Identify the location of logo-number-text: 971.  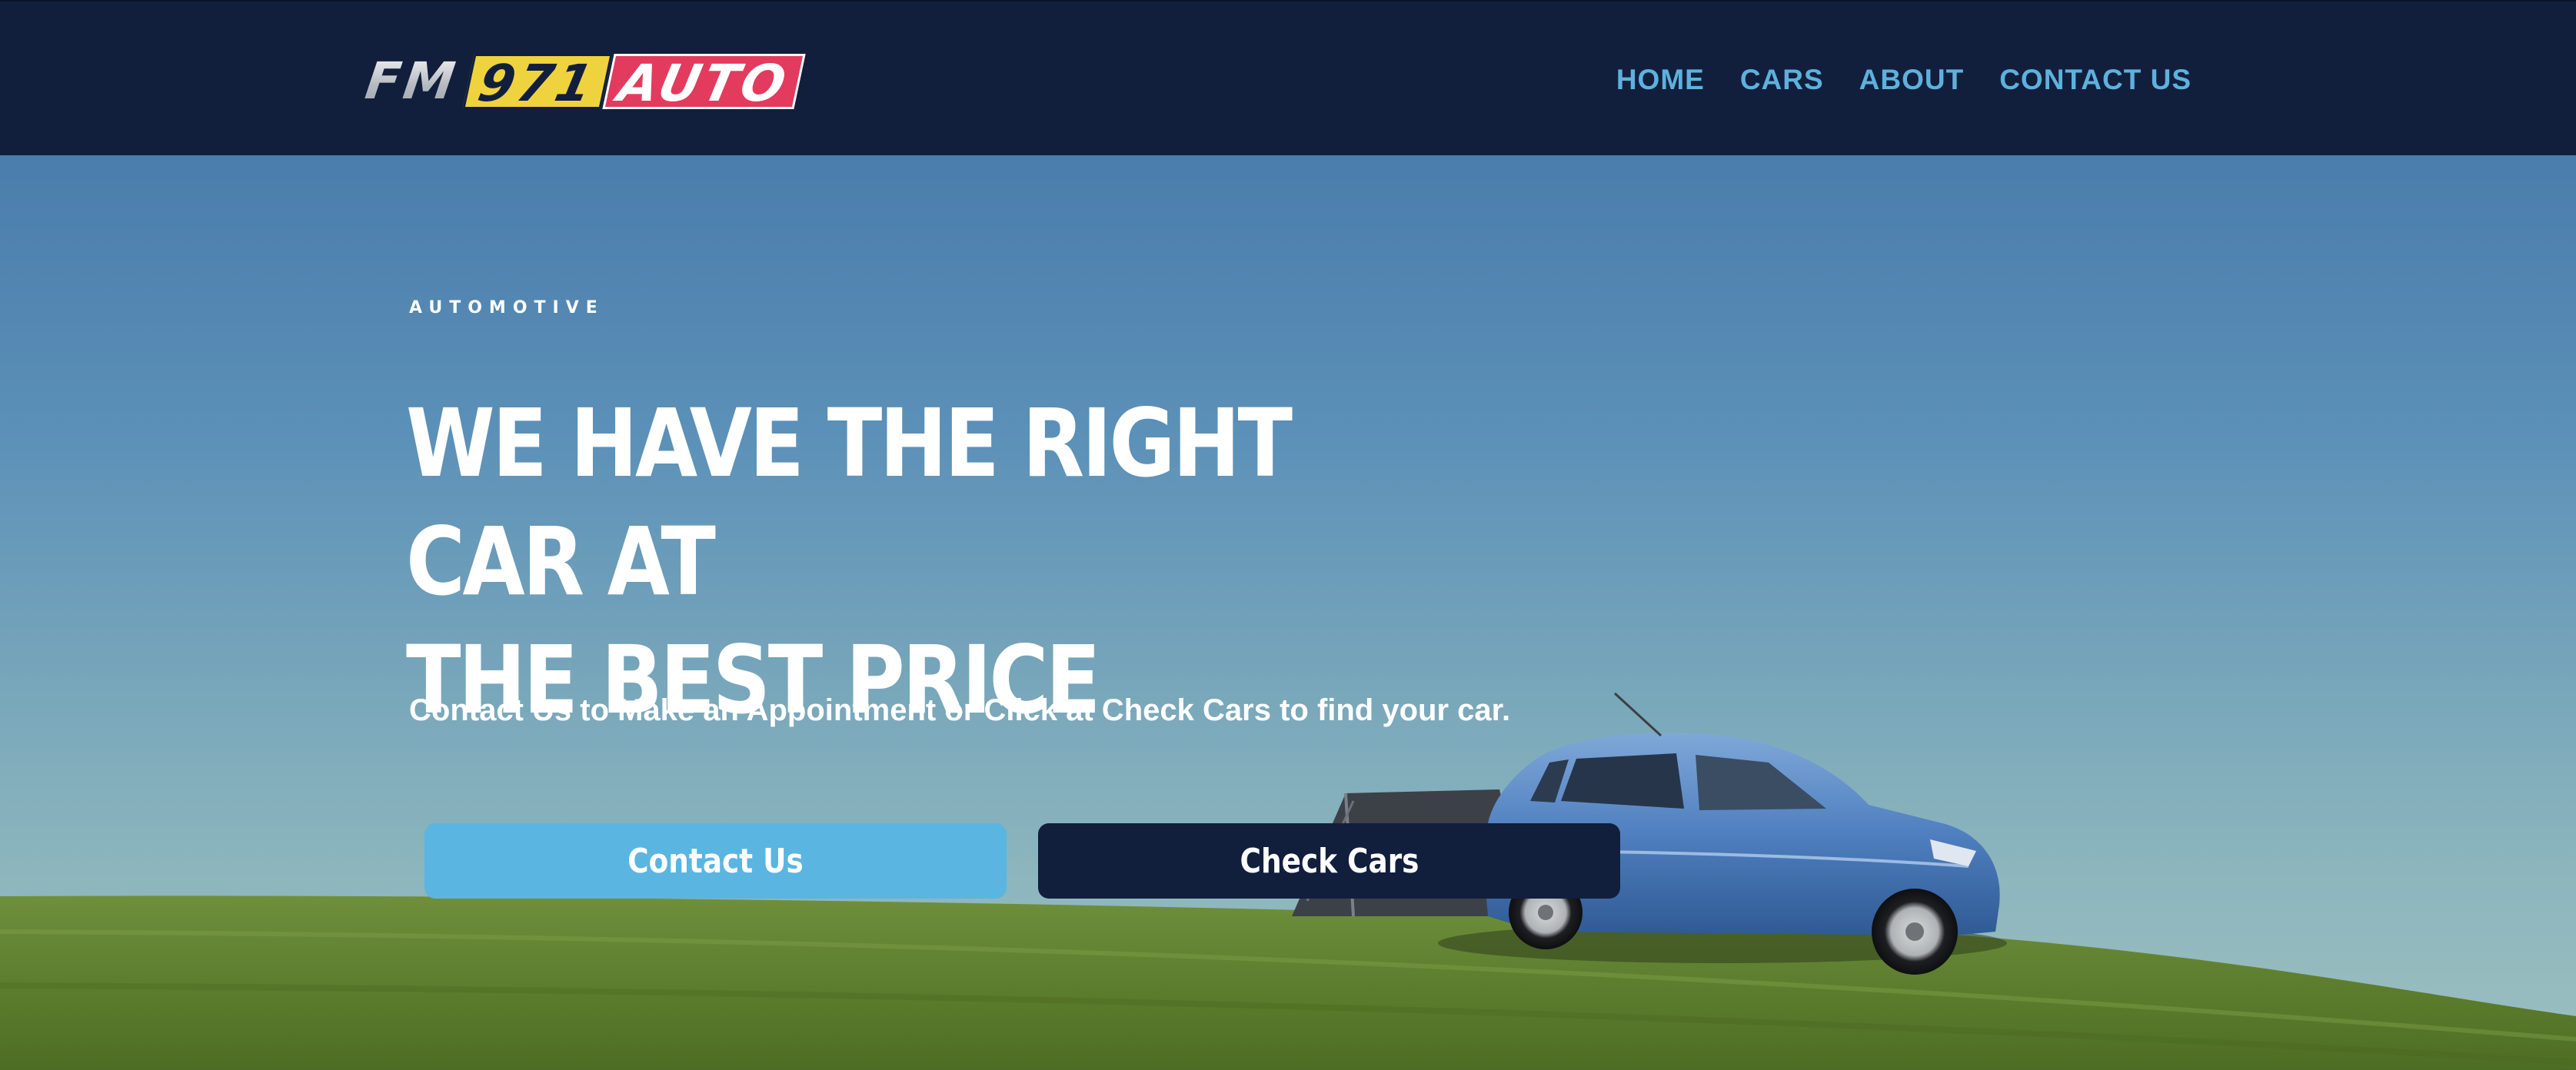
(537, 83).